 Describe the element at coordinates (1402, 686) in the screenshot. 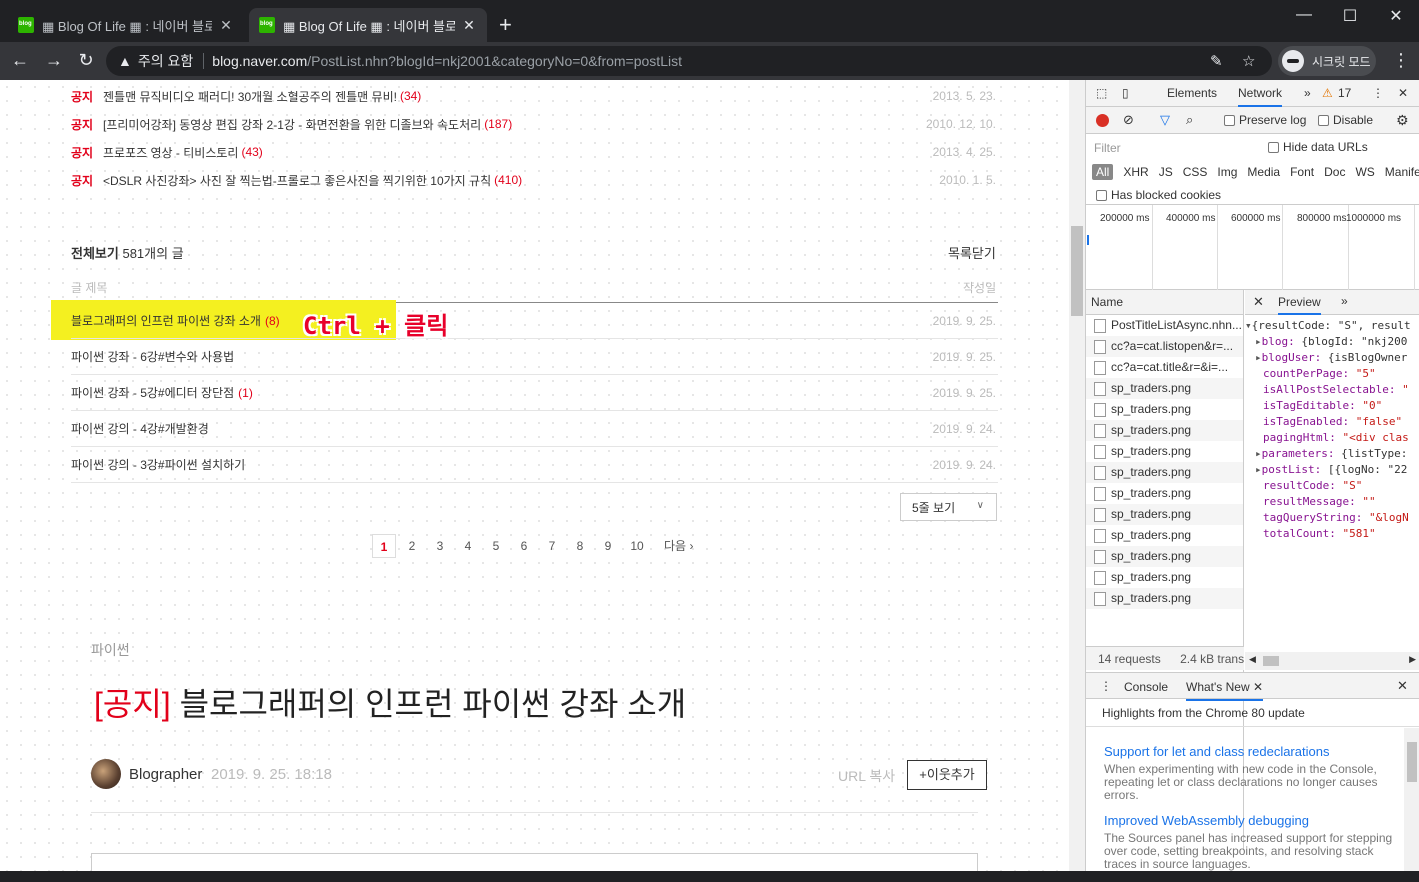

I see `close-drawer-icon: ✕` at that location.